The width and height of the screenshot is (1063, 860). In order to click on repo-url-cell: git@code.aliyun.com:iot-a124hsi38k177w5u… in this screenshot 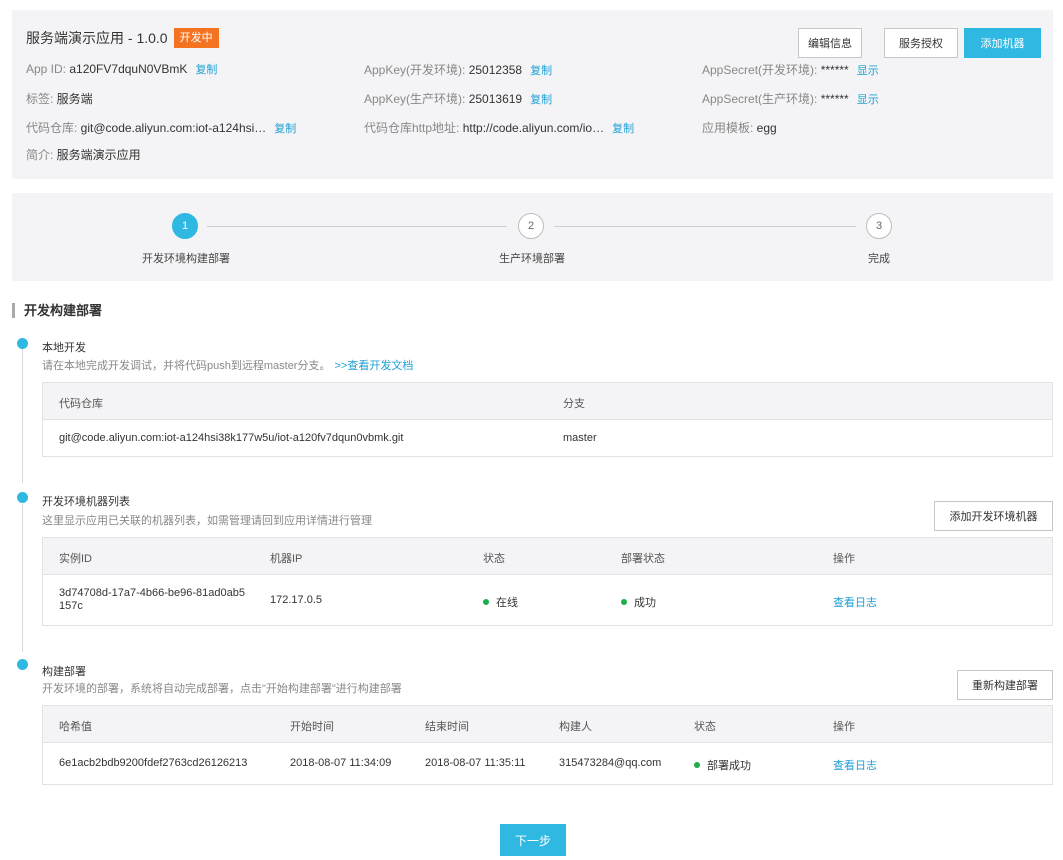, I will do `click(231, 438)`.